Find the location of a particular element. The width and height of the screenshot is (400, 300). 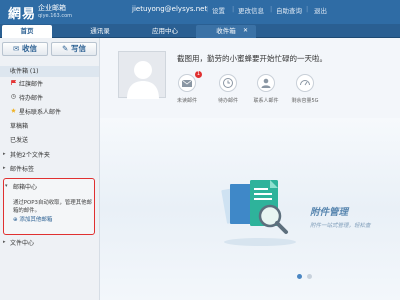

add-mailbox-label: 添加其他邮箱 is located at coordinates (36, 220).